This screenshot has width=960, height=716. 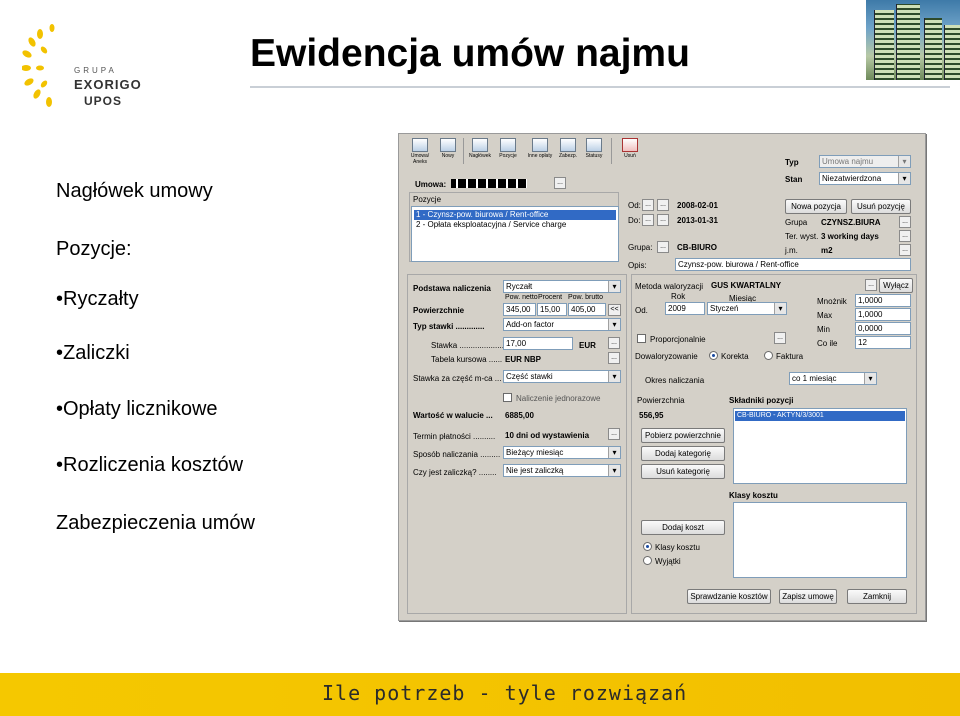 What do you see at coordinates (697, 220) in the screenshot?
I see `do-value: 2013-01-31` at bounding box center [697, 220].